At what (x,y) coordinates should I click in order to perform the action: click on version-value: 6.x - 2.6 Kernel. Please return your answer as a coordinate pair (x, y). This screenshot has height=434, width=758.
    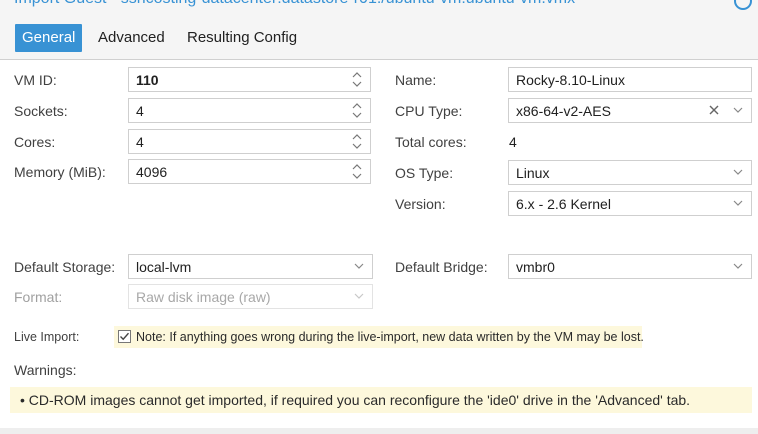
    Looking at the image, I should click on (563, 204).